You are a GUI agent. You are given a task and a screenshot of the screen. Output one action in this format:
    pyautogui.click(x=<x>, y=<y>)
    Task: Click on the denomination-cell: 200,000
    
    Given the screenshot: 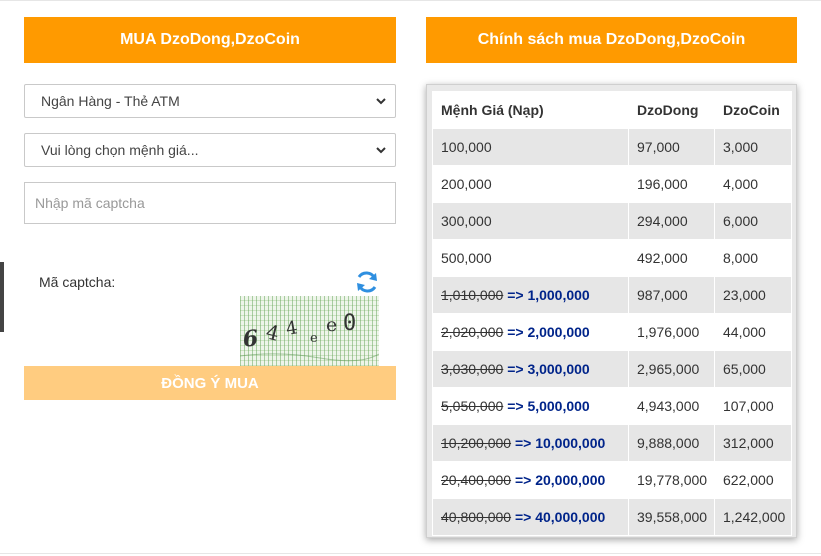 What is the action you would take?
    pyautogui.click(x=530, y=184)
    